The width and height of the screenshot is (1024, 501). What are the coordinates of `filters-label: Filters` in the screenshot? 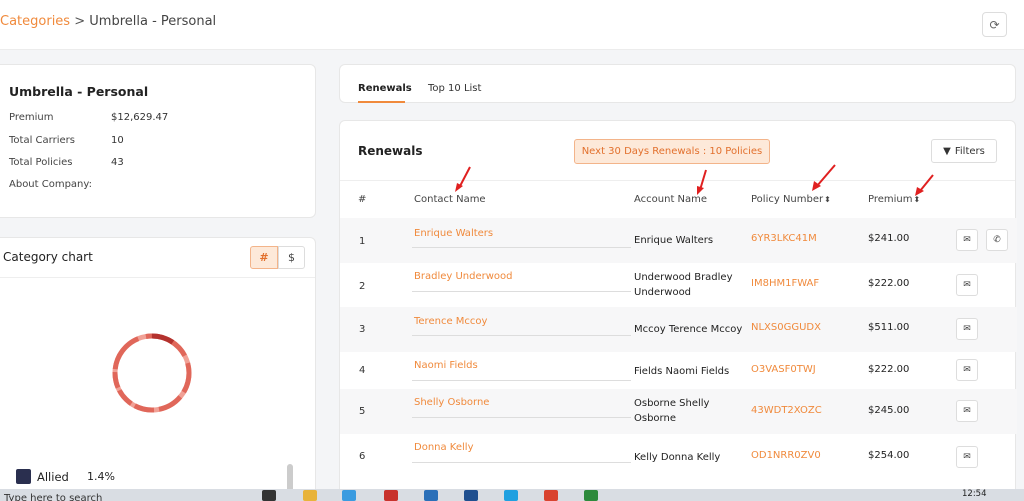 It's located at (969, 151).